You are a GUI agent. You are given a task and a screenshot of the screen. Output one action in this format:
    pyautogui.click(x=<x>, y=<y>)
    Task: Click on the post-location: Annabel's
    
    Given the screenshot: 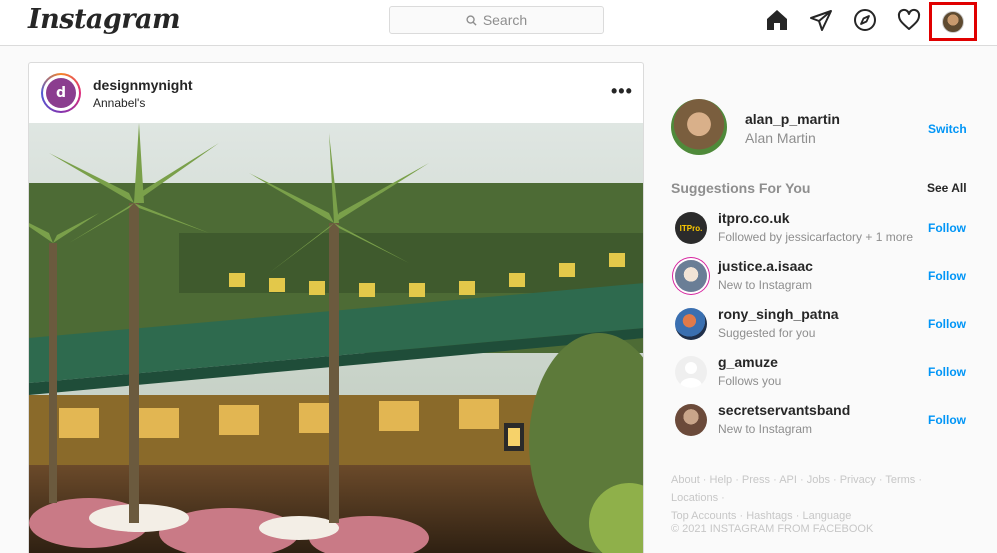 What is the action you would take?
    pyautogui.click(x=119, y=103)
    